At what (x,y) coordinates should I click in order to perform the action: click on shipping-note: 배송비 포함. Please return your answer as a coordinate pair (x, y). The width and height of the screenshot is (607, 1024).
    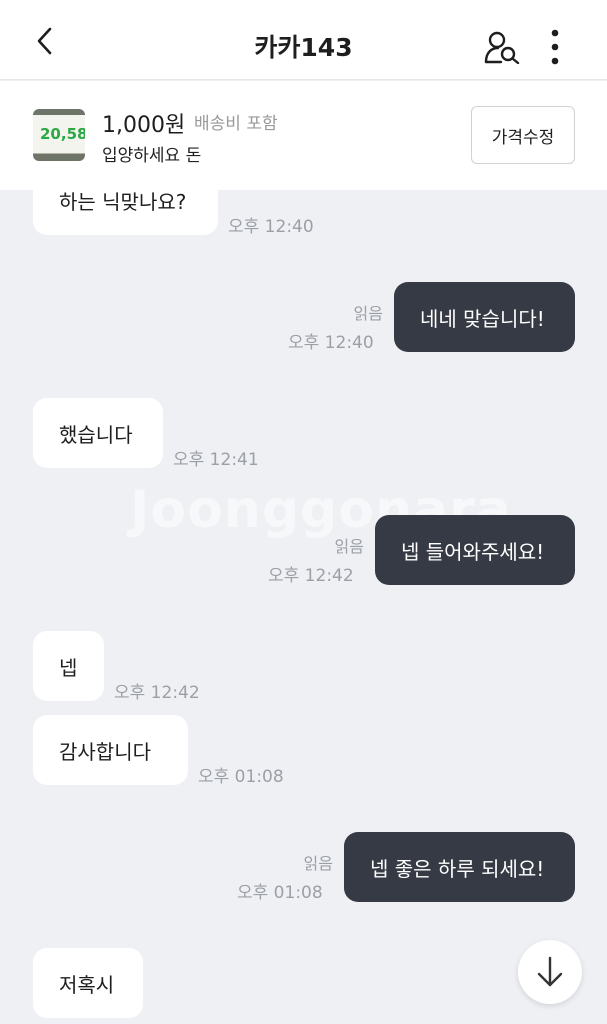
    Looking at the image, I should click on (236, 124).